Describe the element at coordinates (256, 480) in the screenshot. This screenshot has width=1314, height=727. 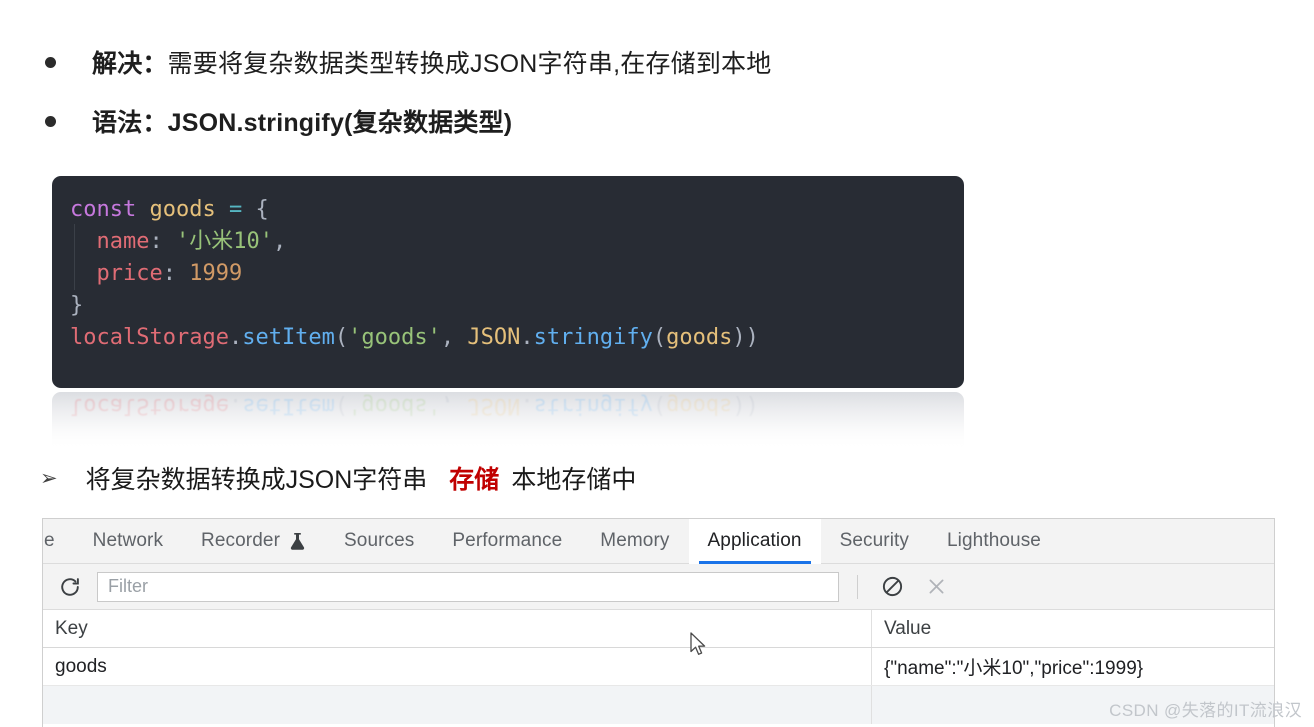
I see `arrow-note-before: 将复杂数据转换成JSON字符串` at that location.